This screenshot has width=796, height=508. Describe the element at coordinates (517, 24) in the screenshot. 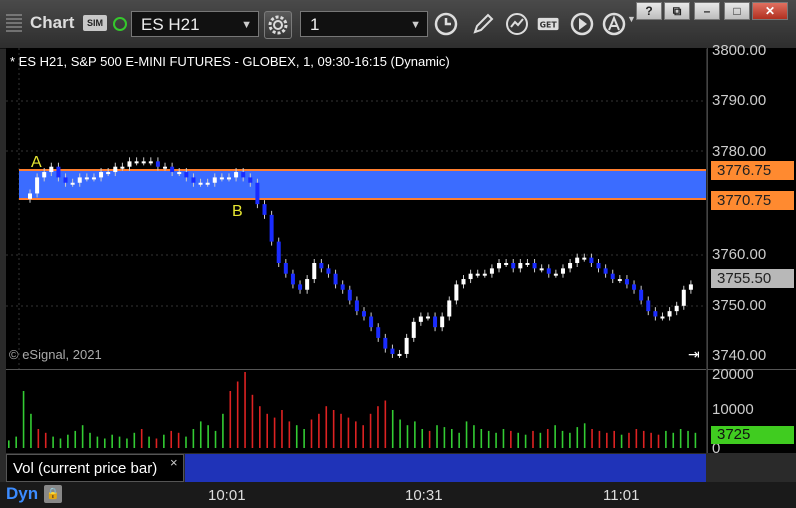

I see `study-icon` at that location.